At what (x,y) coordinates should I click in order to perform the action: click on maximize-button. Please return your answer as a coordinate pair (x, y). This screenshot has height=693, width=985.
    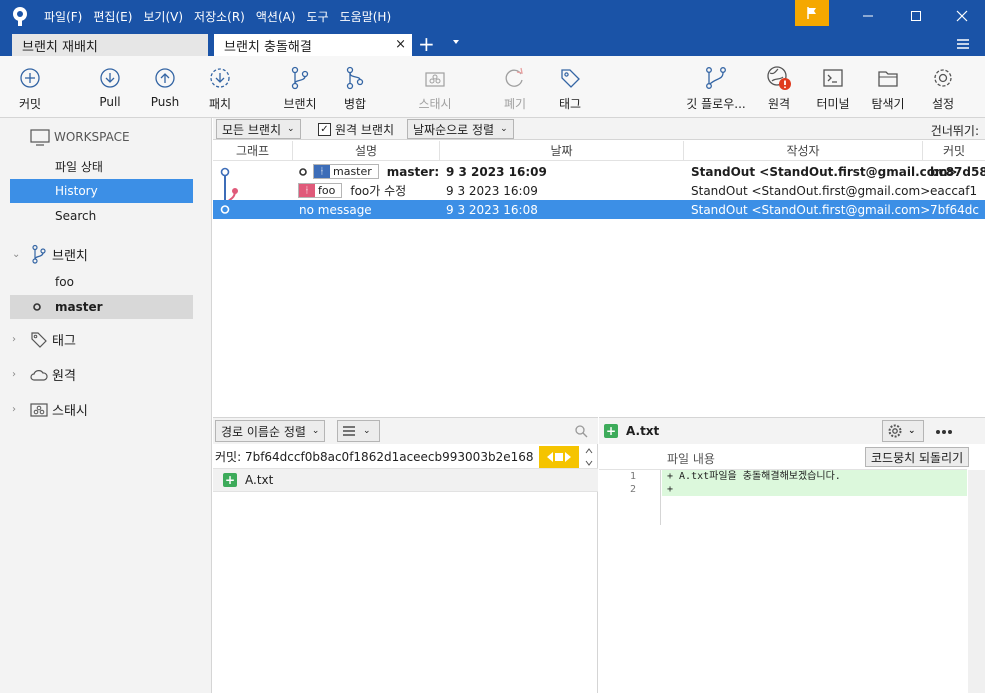
    Looking at the image, I should click on (916, 16).